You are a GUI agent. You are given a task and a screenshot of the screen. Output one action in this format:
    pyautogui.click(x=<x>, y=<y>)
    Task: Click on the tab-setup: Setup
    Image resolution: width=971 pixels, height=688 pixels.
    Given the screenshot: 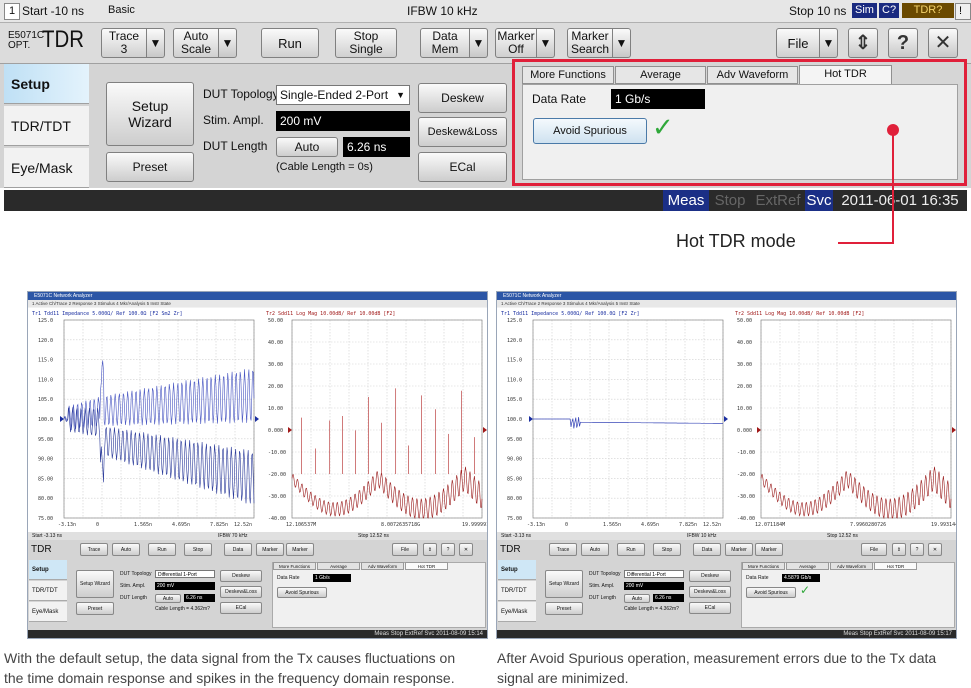 What is the action you would take?
    pyautogui.click(x=46, y=84)
    